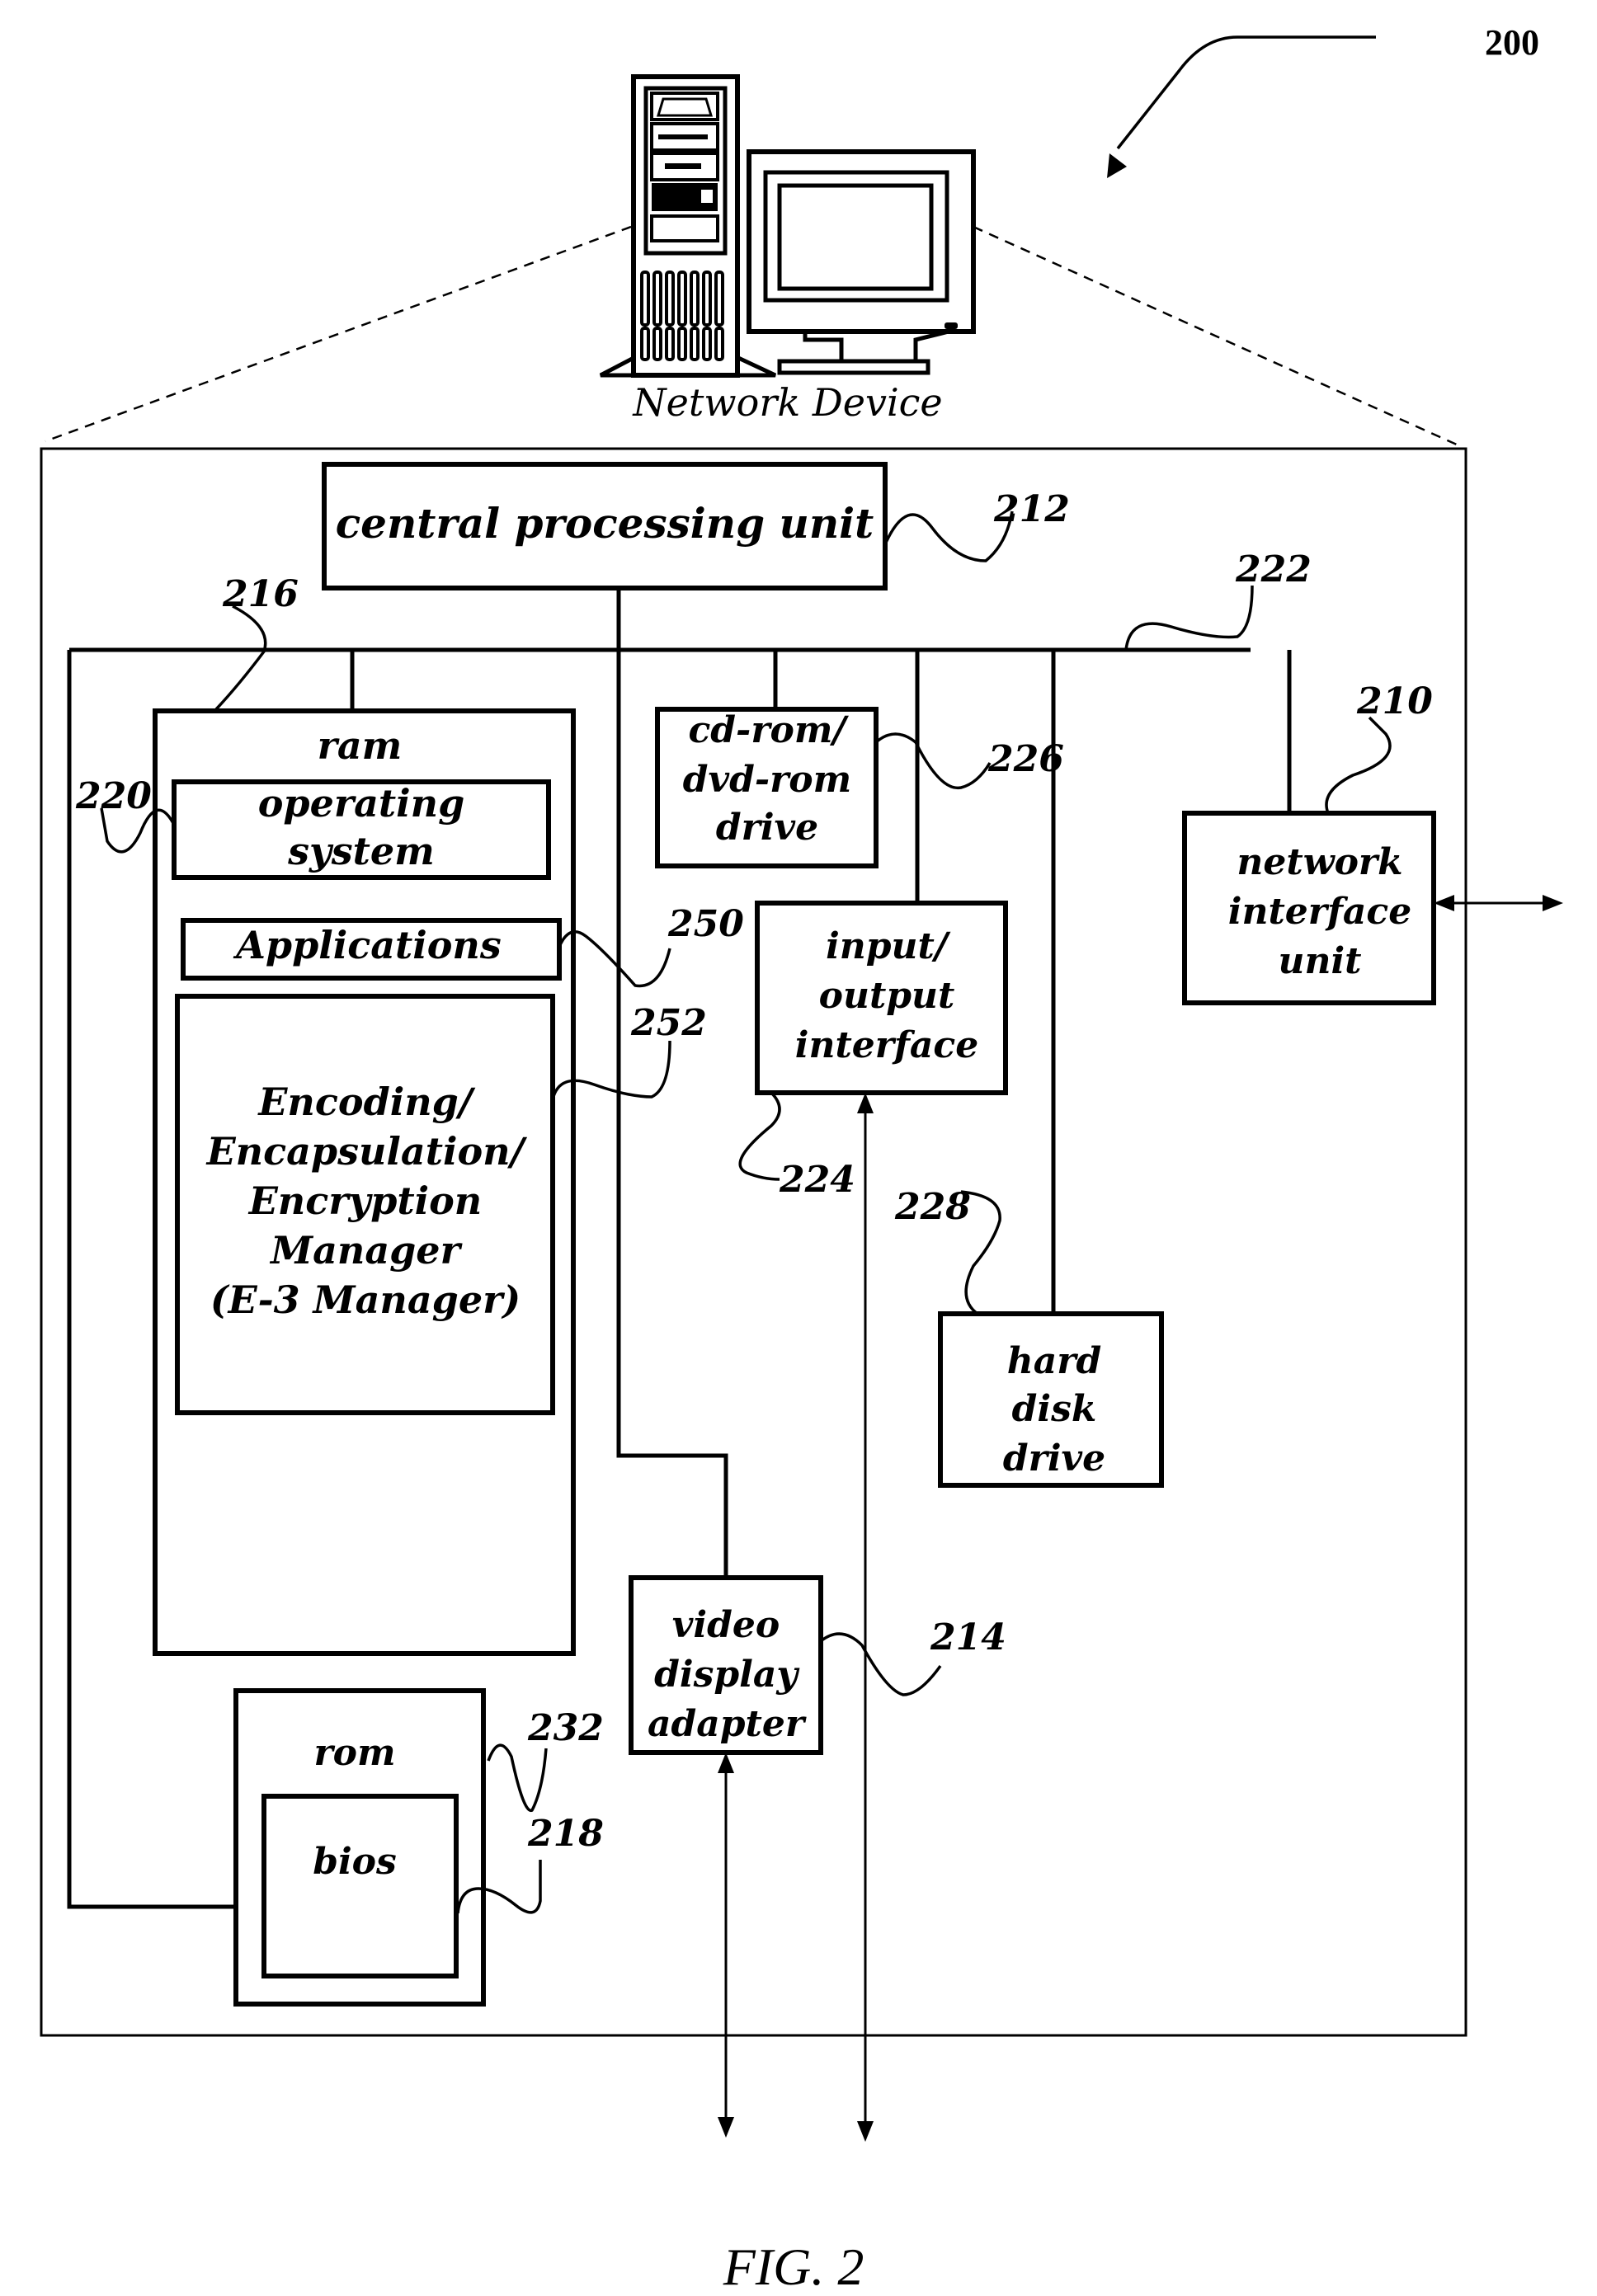 This screenshot has height=2296, width=1597. I want to click on ref-252: 252, so click(668, 1023).